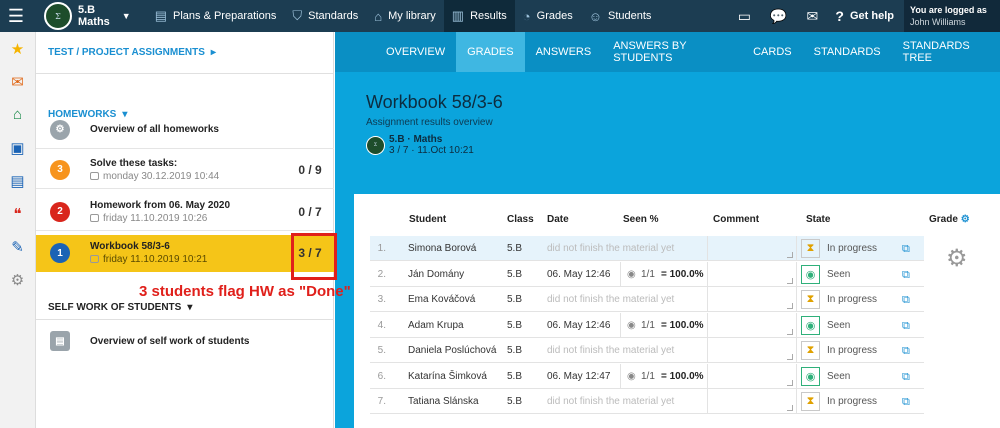 The width and height of the screenshot is (1000, 428). Describe the element at coordinates (381, 274) in the screenshot. I see `row-number: 2.` at that location.